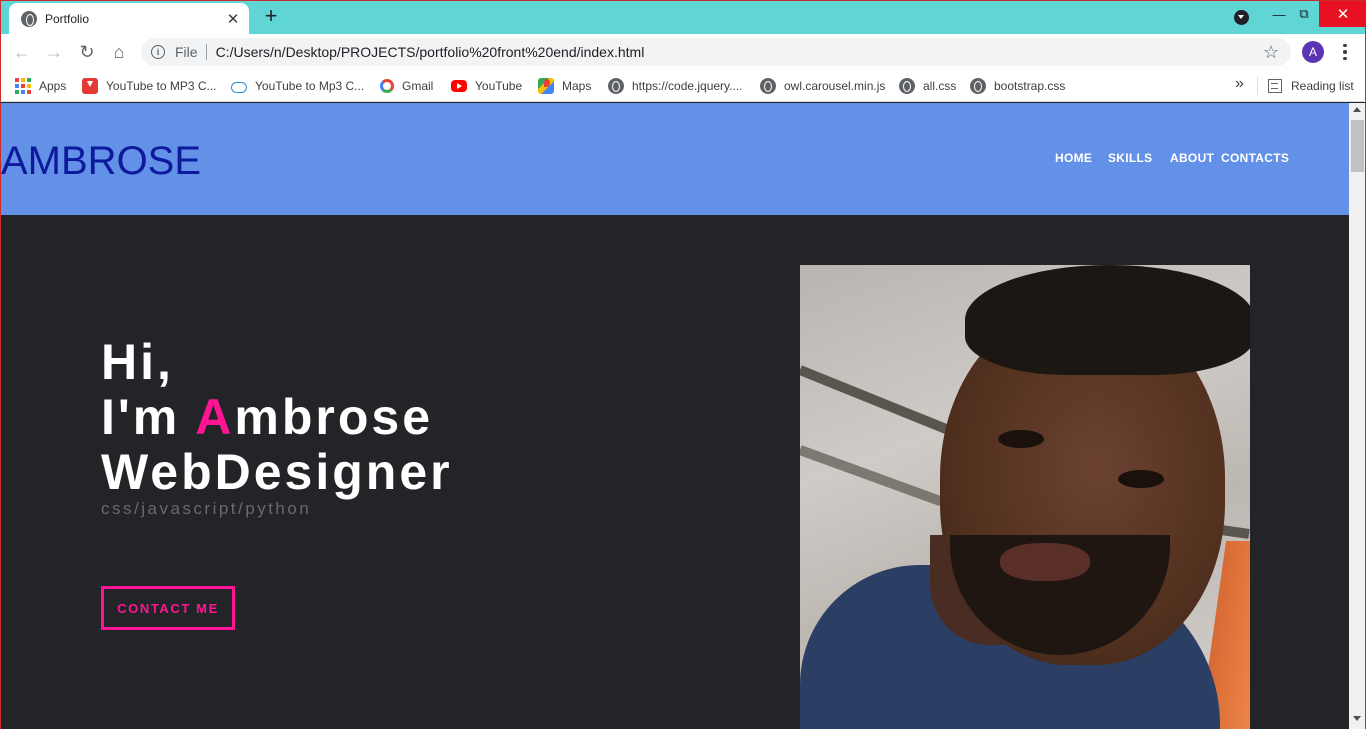 Image resolution: width=1366 pixels, height=729 pixels. I want to click on scroll-up-arrow-icon, so click(1357, 109).